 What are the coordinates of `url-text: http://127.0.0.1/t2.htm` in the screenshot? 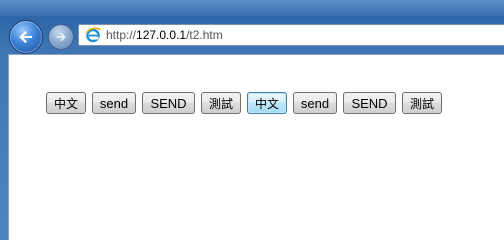 It's located at (164, 35).